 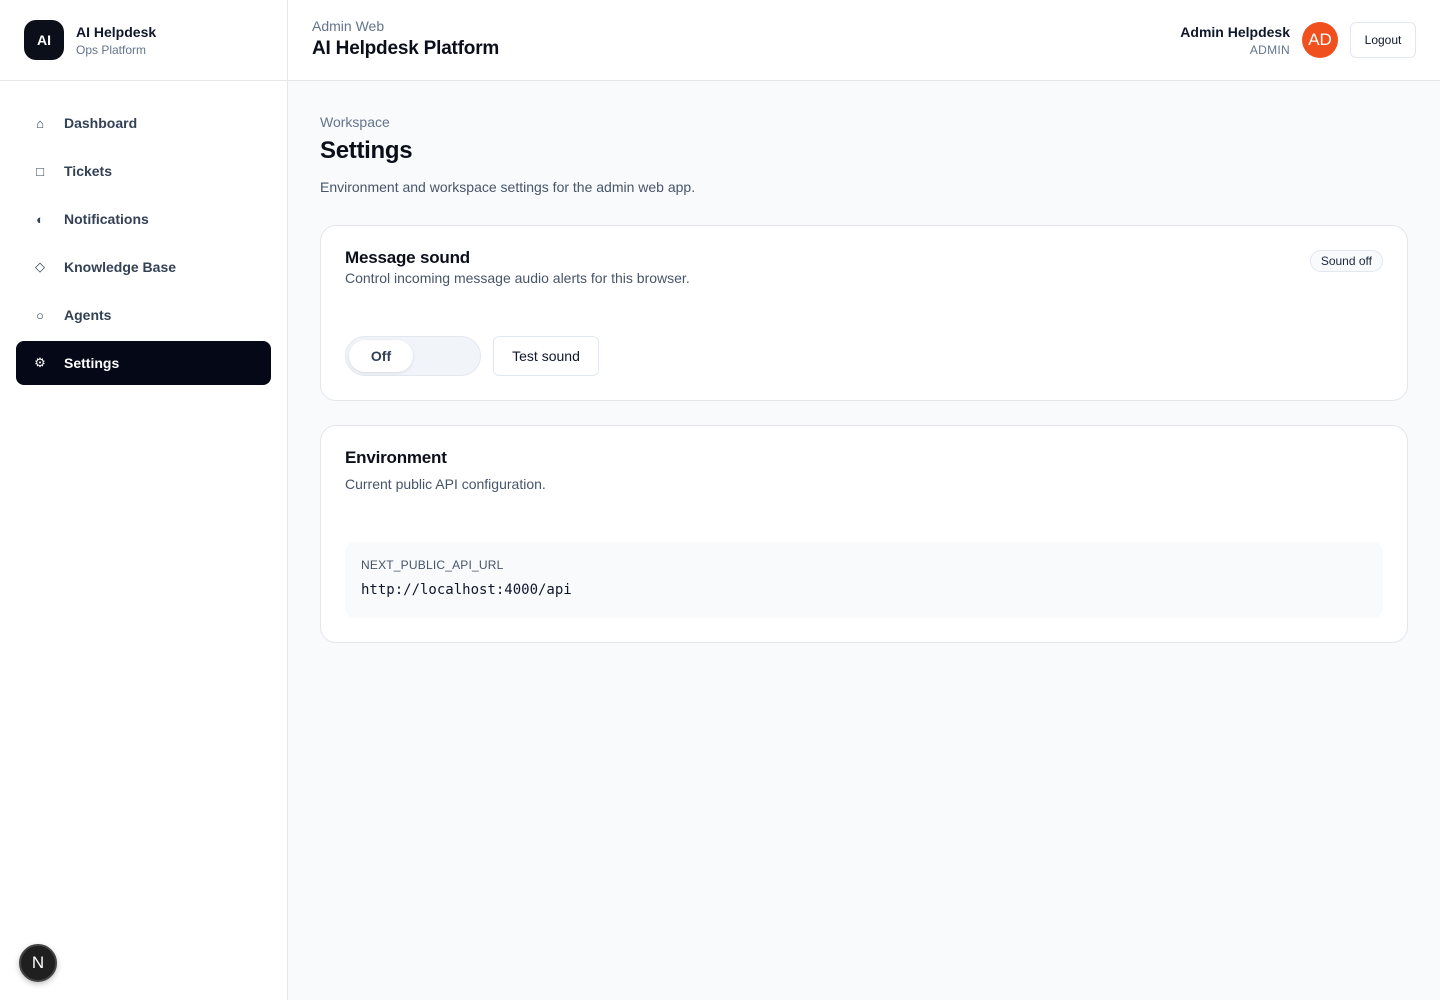 I want to click on sidebar-item-label: Settings, so click(x=92, y=363).